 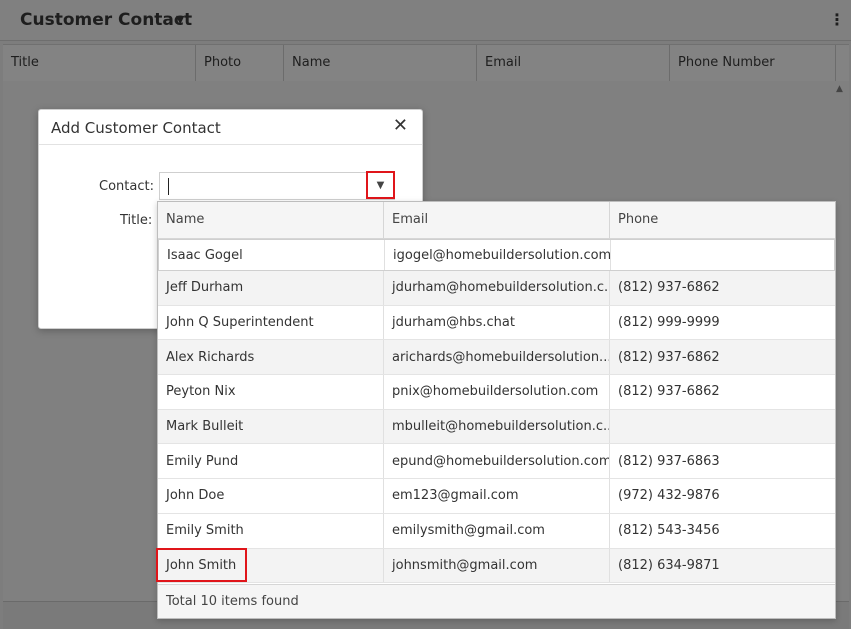 I want to click on contact-dropdown-button: ▼, so click(x=380, y=185).